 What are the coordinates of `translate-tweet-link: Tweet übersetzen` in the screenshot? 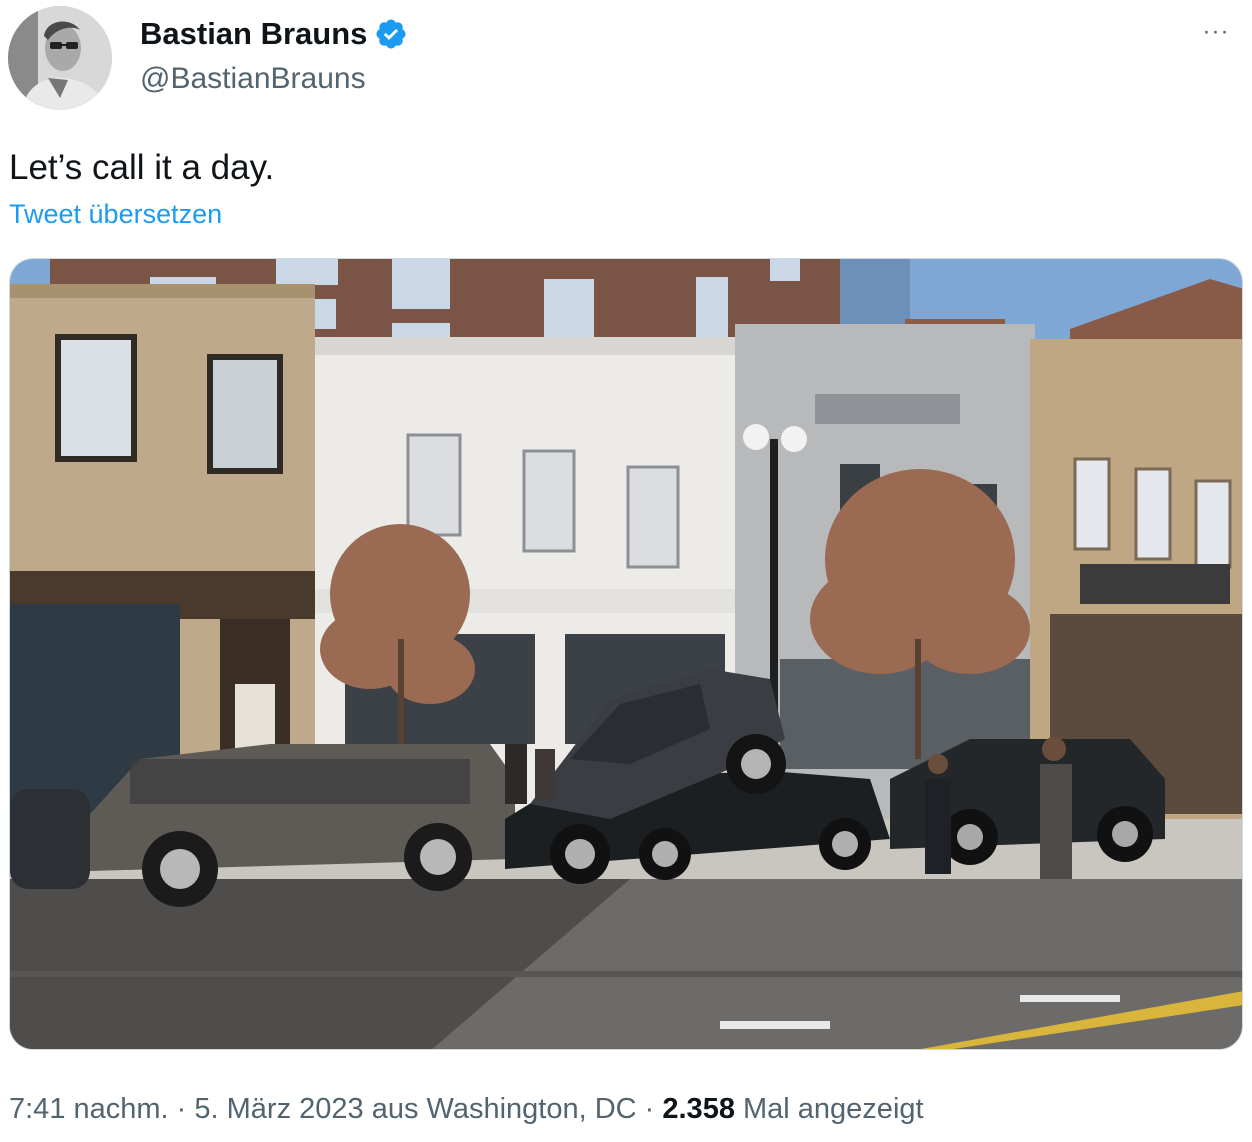 It's located at (115, 214).